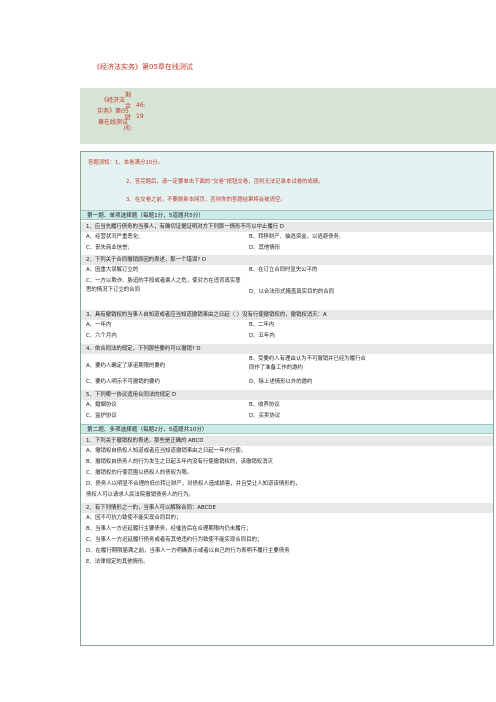 This screenshot has height=702, width=496. I want to click on remaining-time-label: 剩 余 时 间:, so click(128, 112).